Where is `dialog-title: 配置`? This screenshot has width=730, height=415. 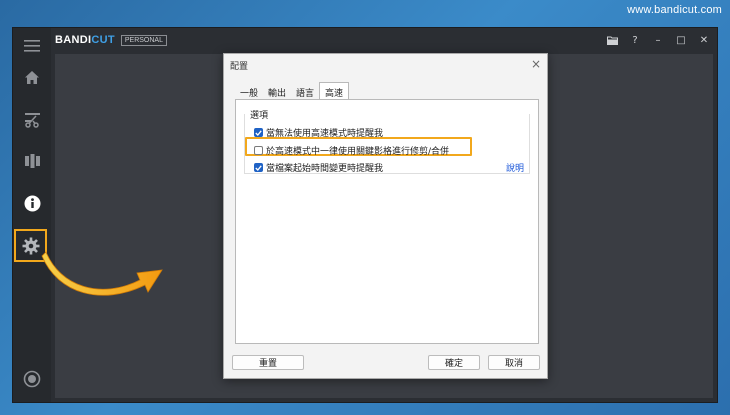
dialog-title: 配置 is located at coordinates (239, 67).